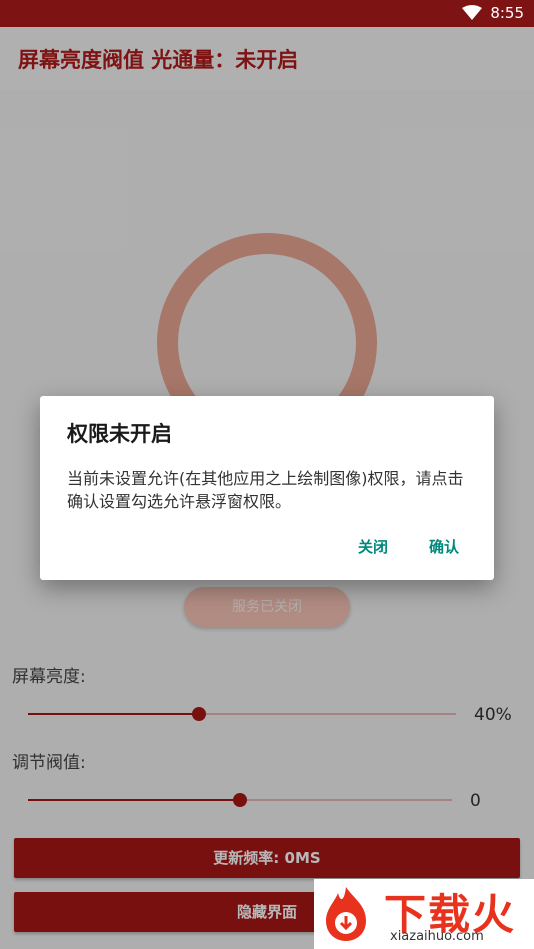 Image resolution: width=534 pixels, height=949 pixels. What do you see at coordinates (472, 12) in the screenshot?
I see `wifi-icon` at bounding box center [472, 12].